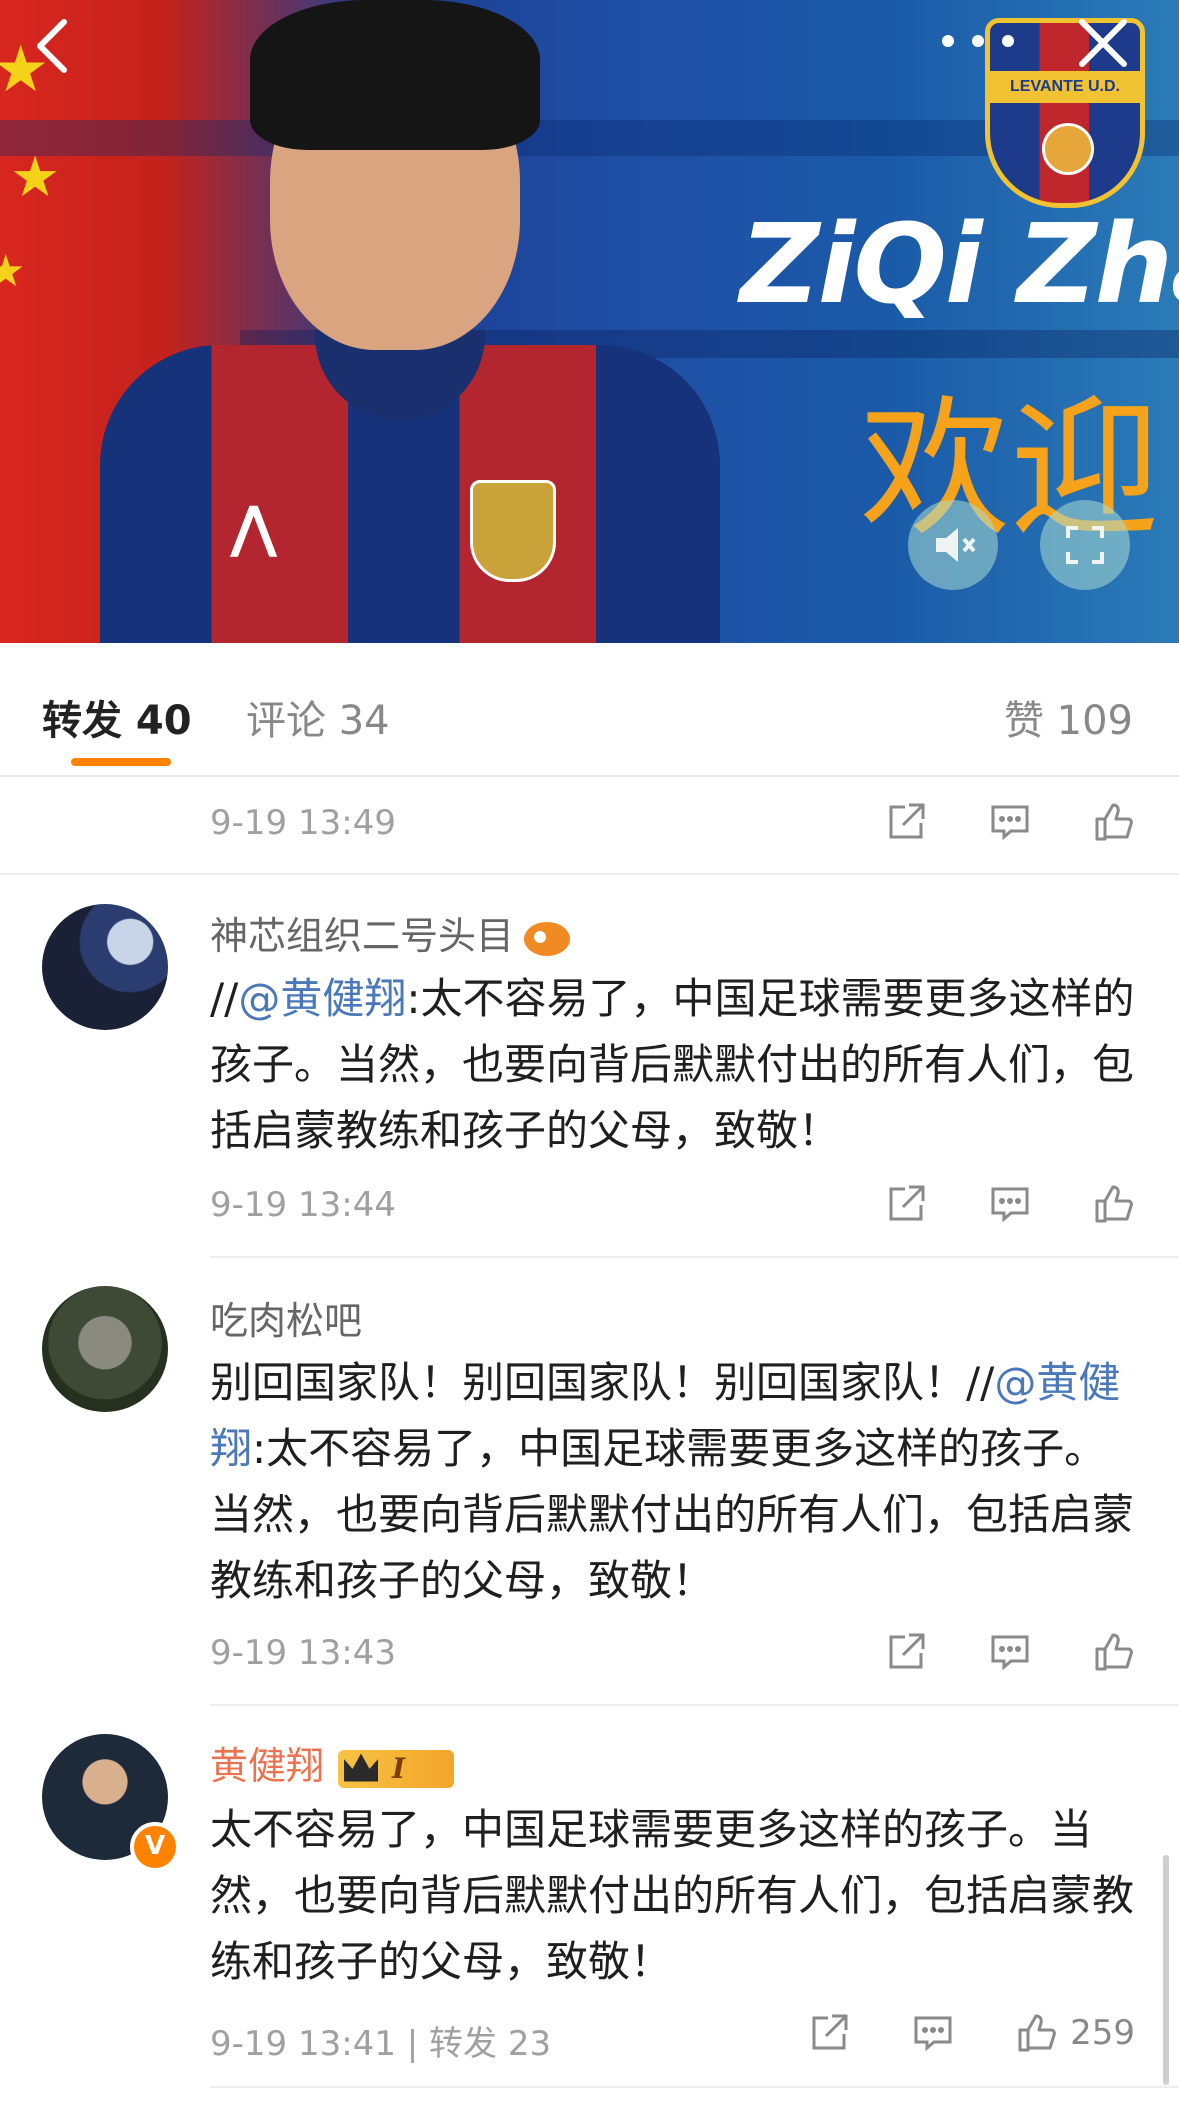 The width and height of the screenshot is (1179, 2109). What do you see at coordinates (155, 1847) in the screenshot?
I see `verified-badge-icon: V` at bounding box center [155, 1847].